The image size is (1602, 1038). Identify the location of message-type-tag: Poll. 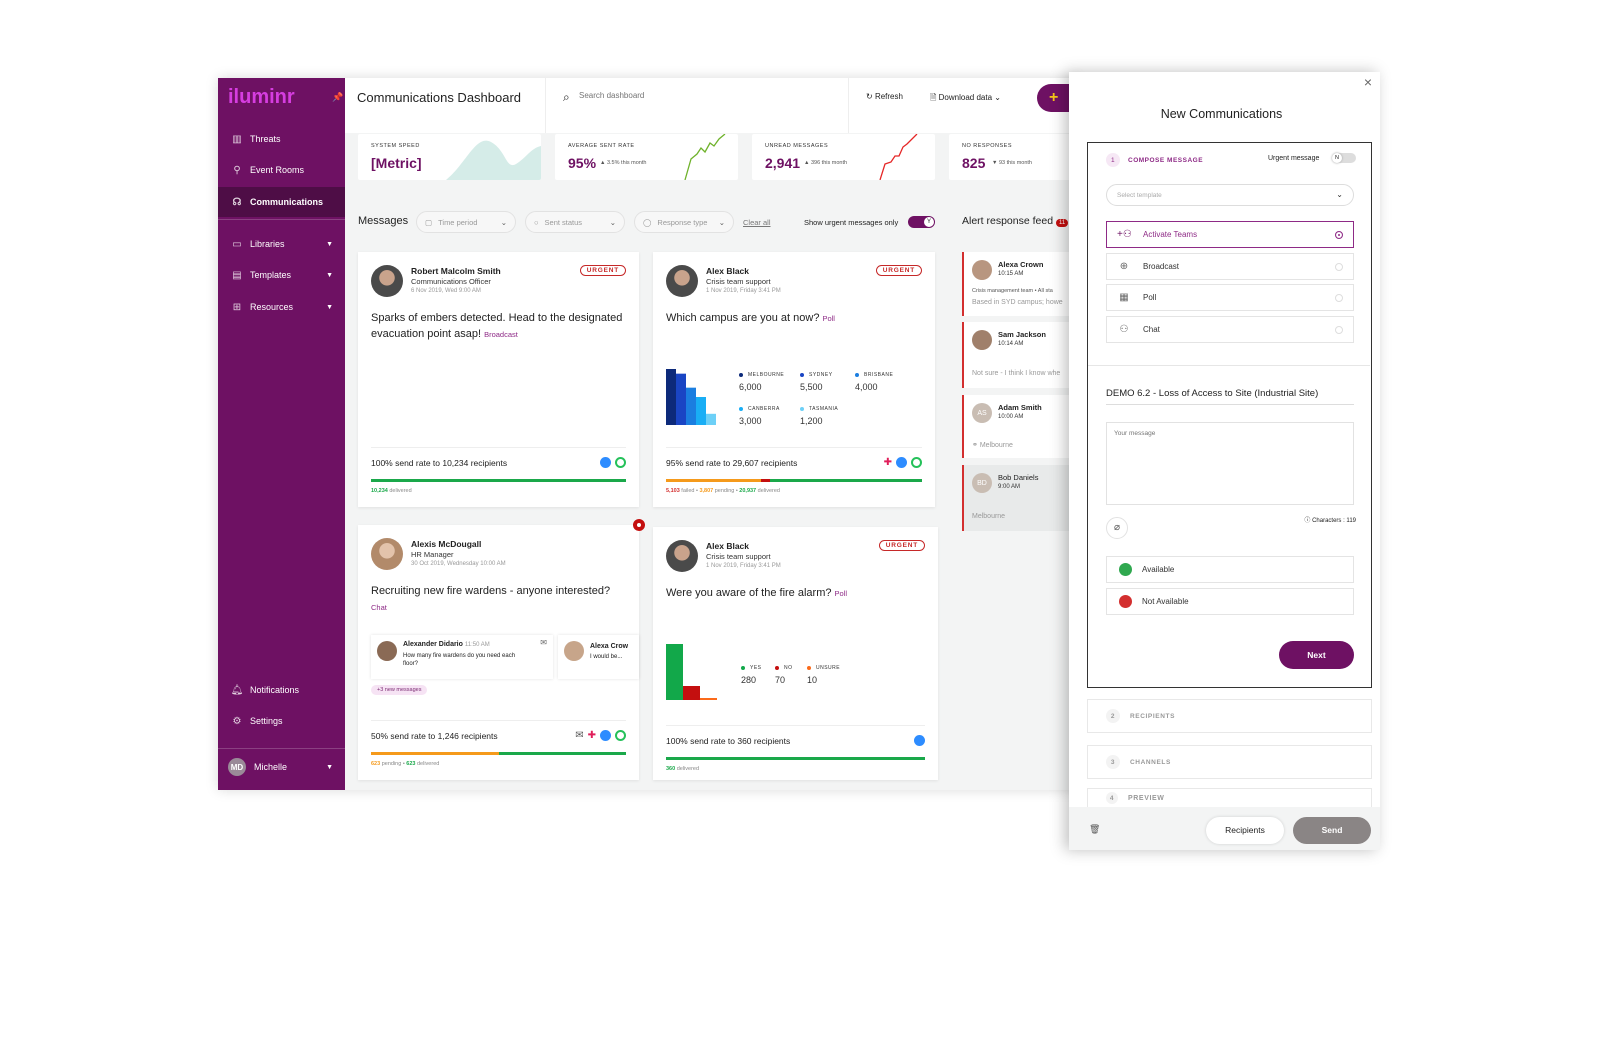
(828, 318).